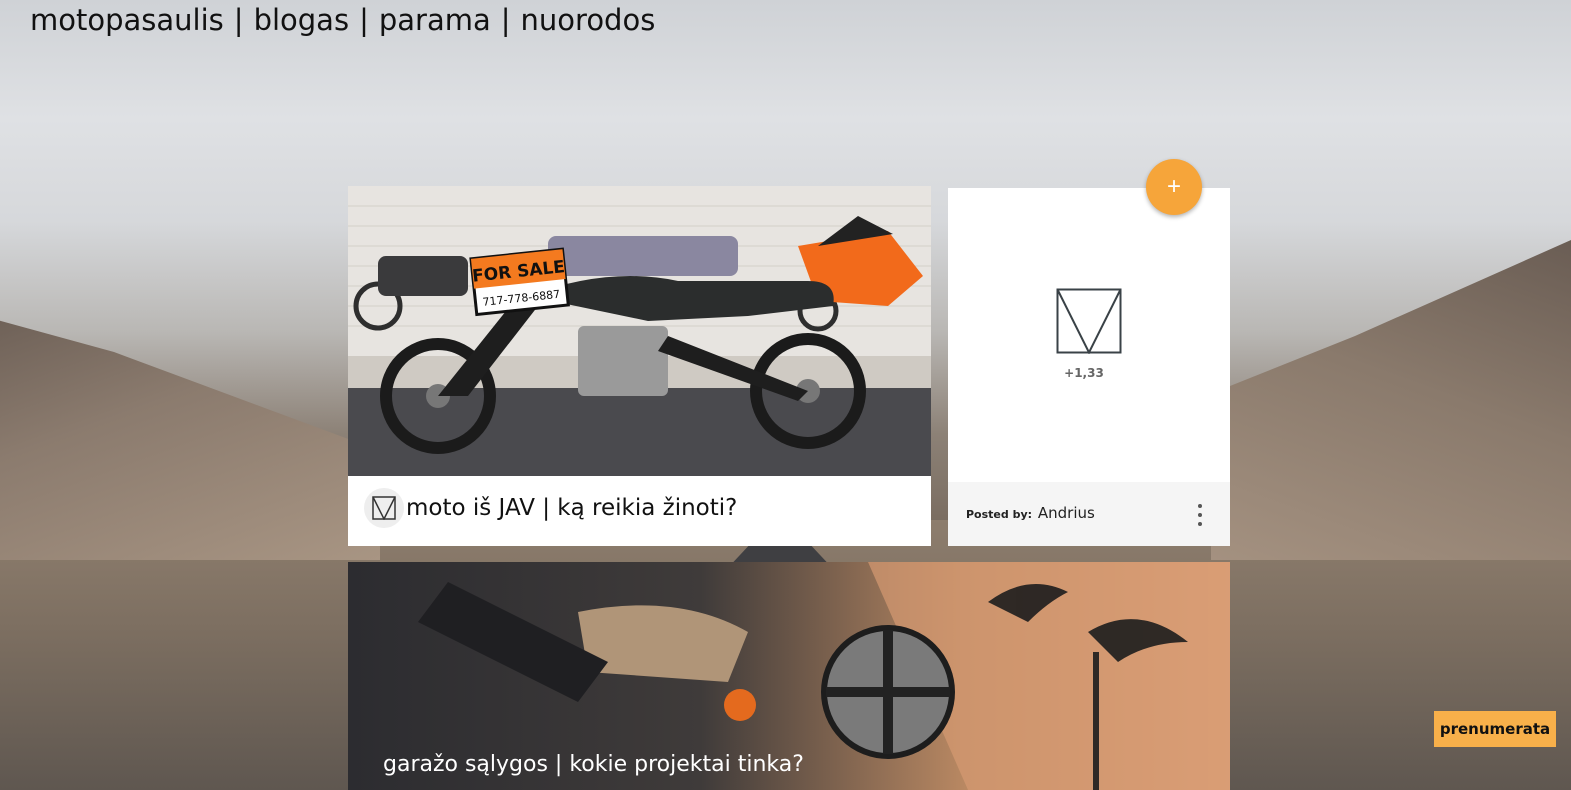  I want to click on post-image-motorcycle: FOR SALE 717-778-6887, so click(639, 331).